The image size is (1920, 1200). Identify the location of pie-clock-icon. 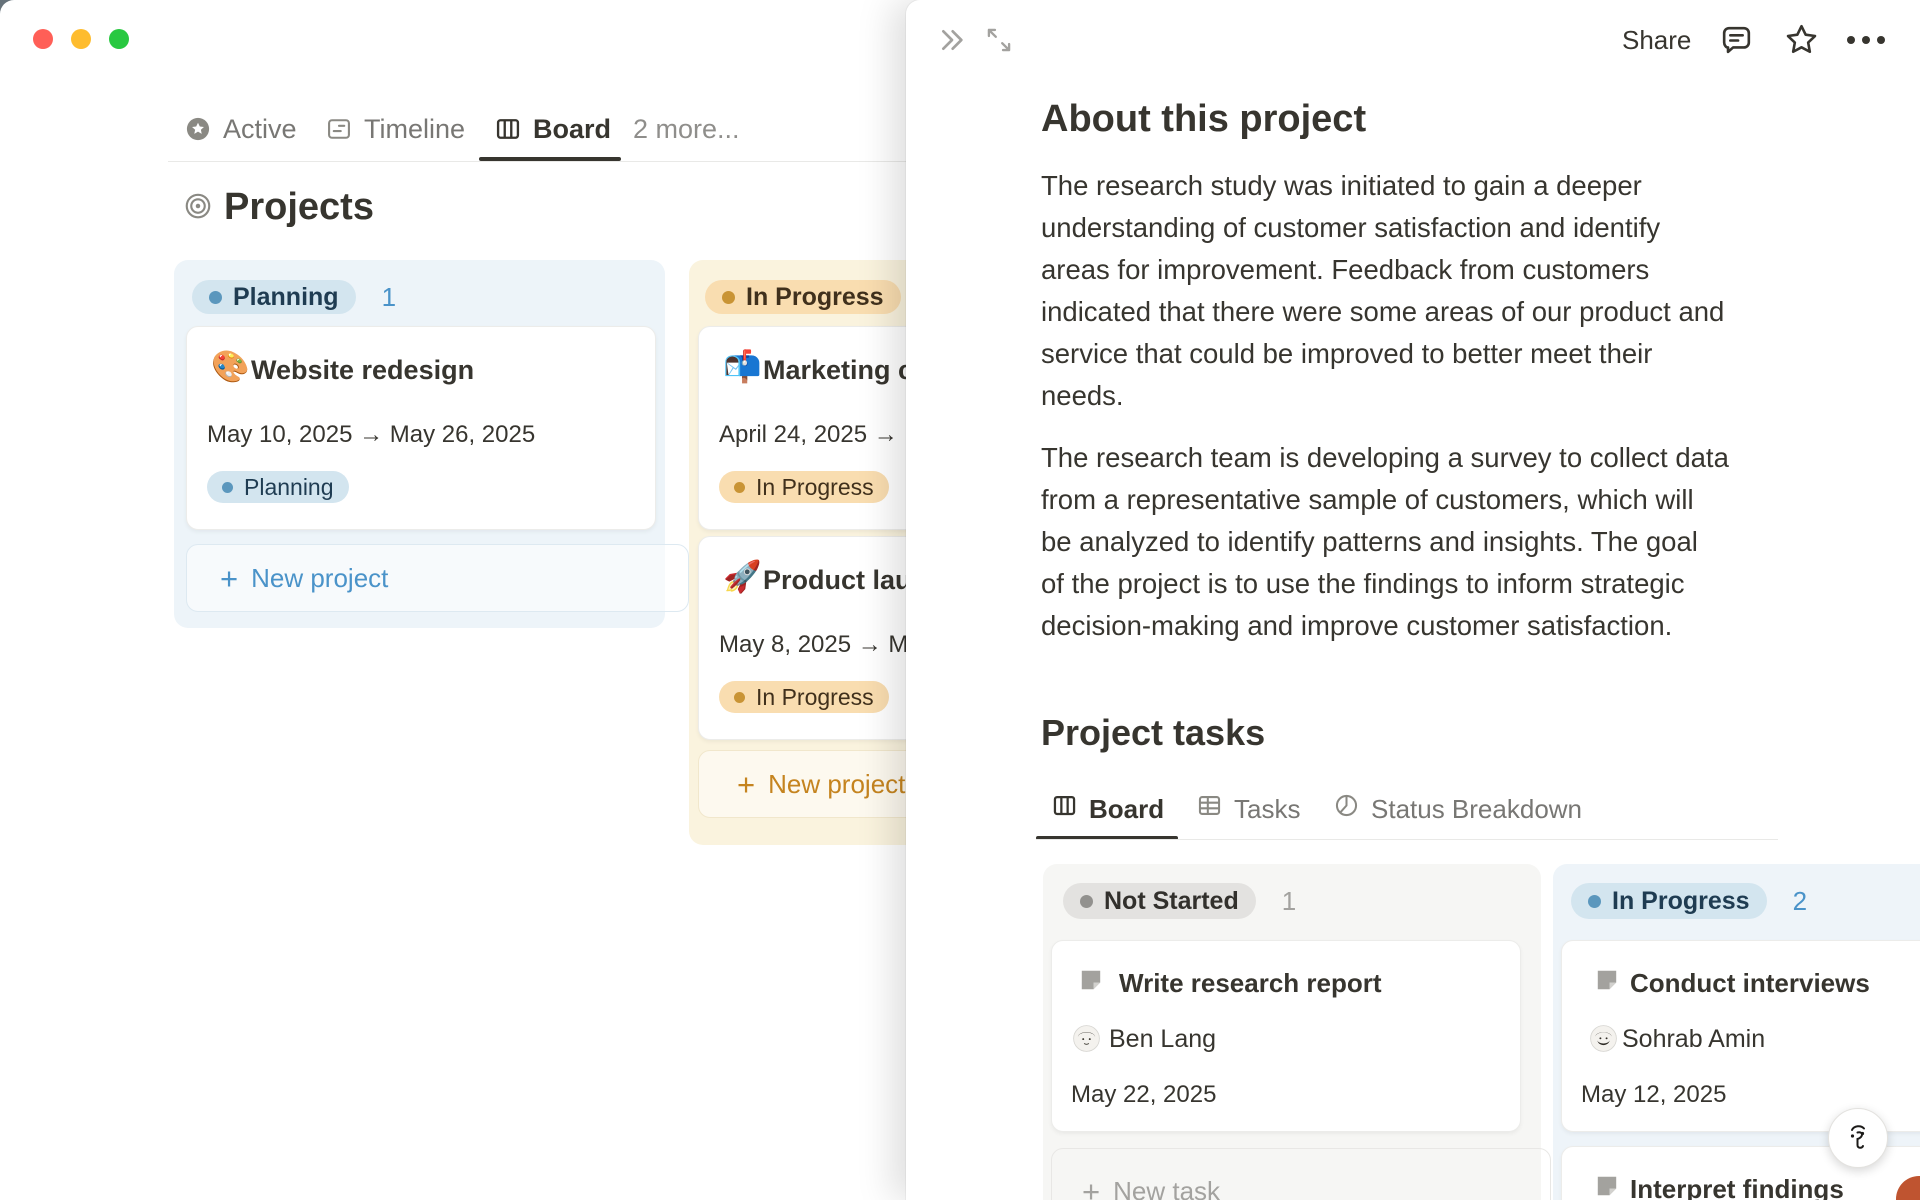
(1346, 809).